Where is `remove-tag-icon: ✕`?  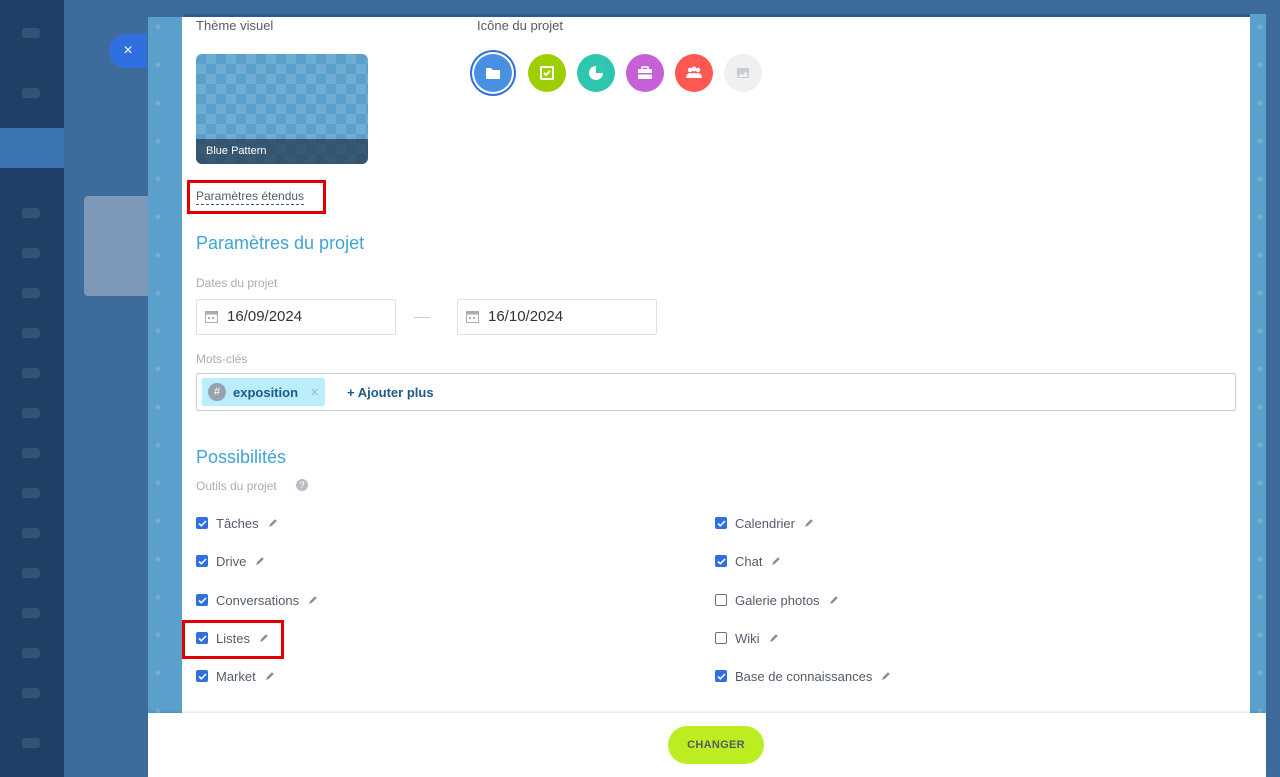 remove-tag-icon: ✕ is located at coordinates (314, 392).